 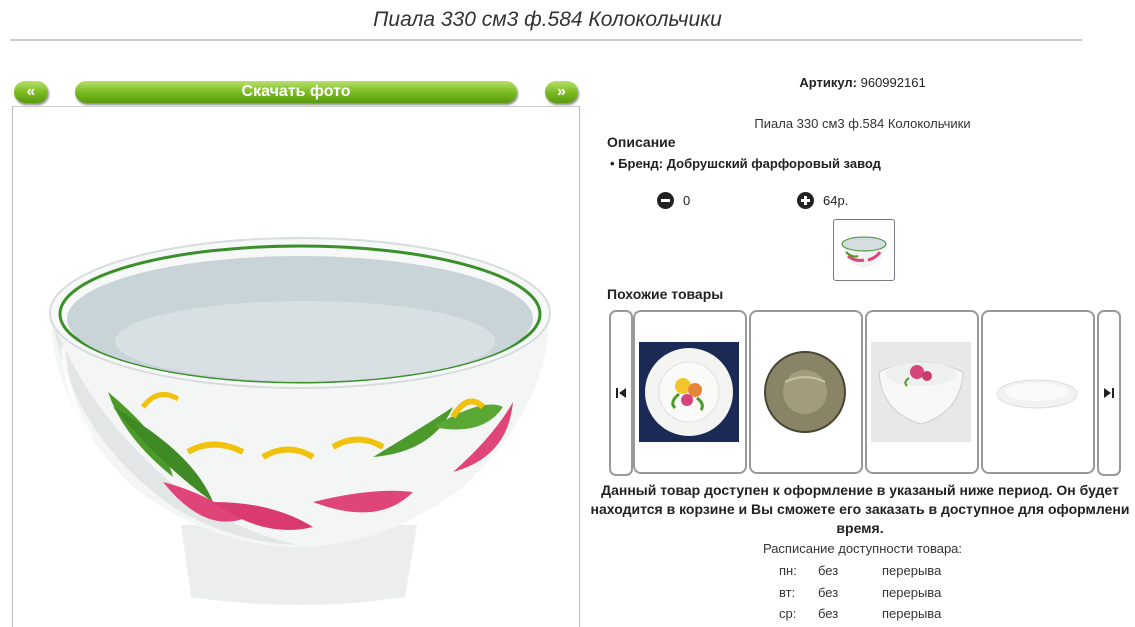 What do you see at coordinates (893, 82) in the screenshot?
I see `article-value: 960992161` at bounding box center [893, 82].